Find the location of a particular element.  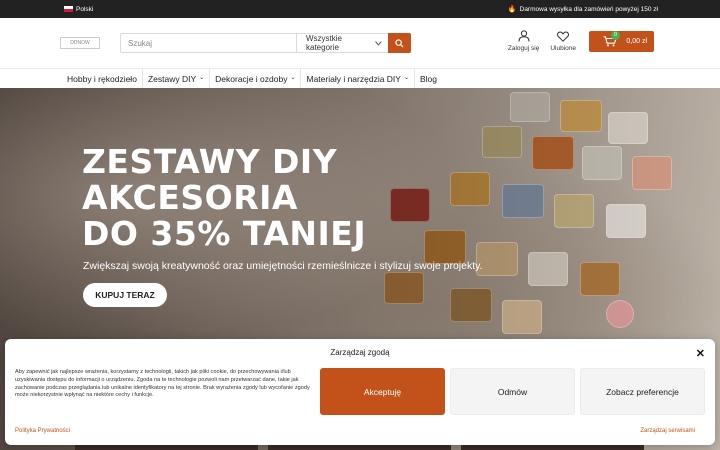

shop-now-button: KUPUJ TERAZ is located at coordinates (125, 295).